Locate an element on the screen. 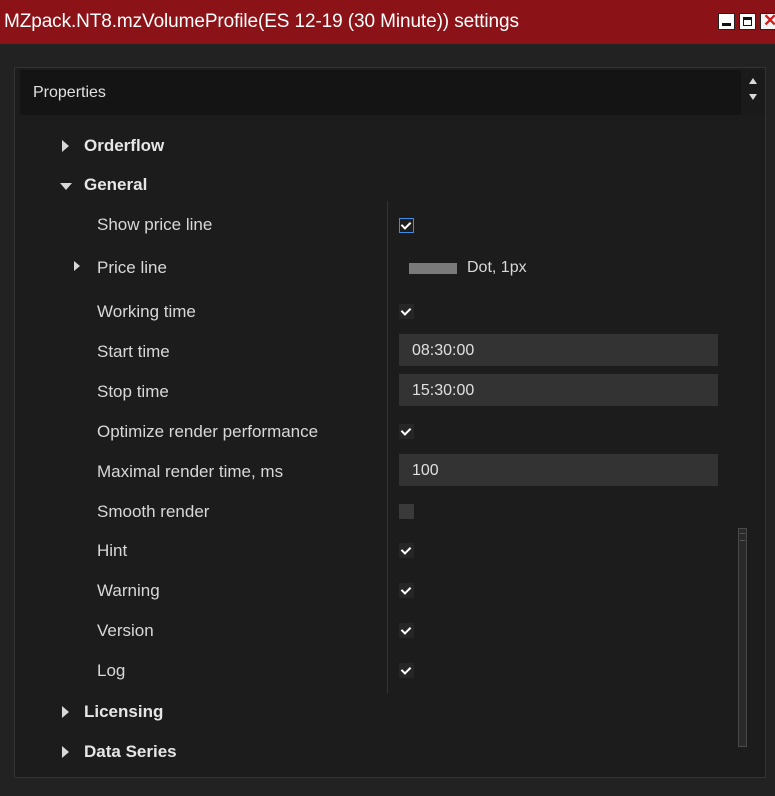  close-icon: ✕ is located at coordinates (767, 20).